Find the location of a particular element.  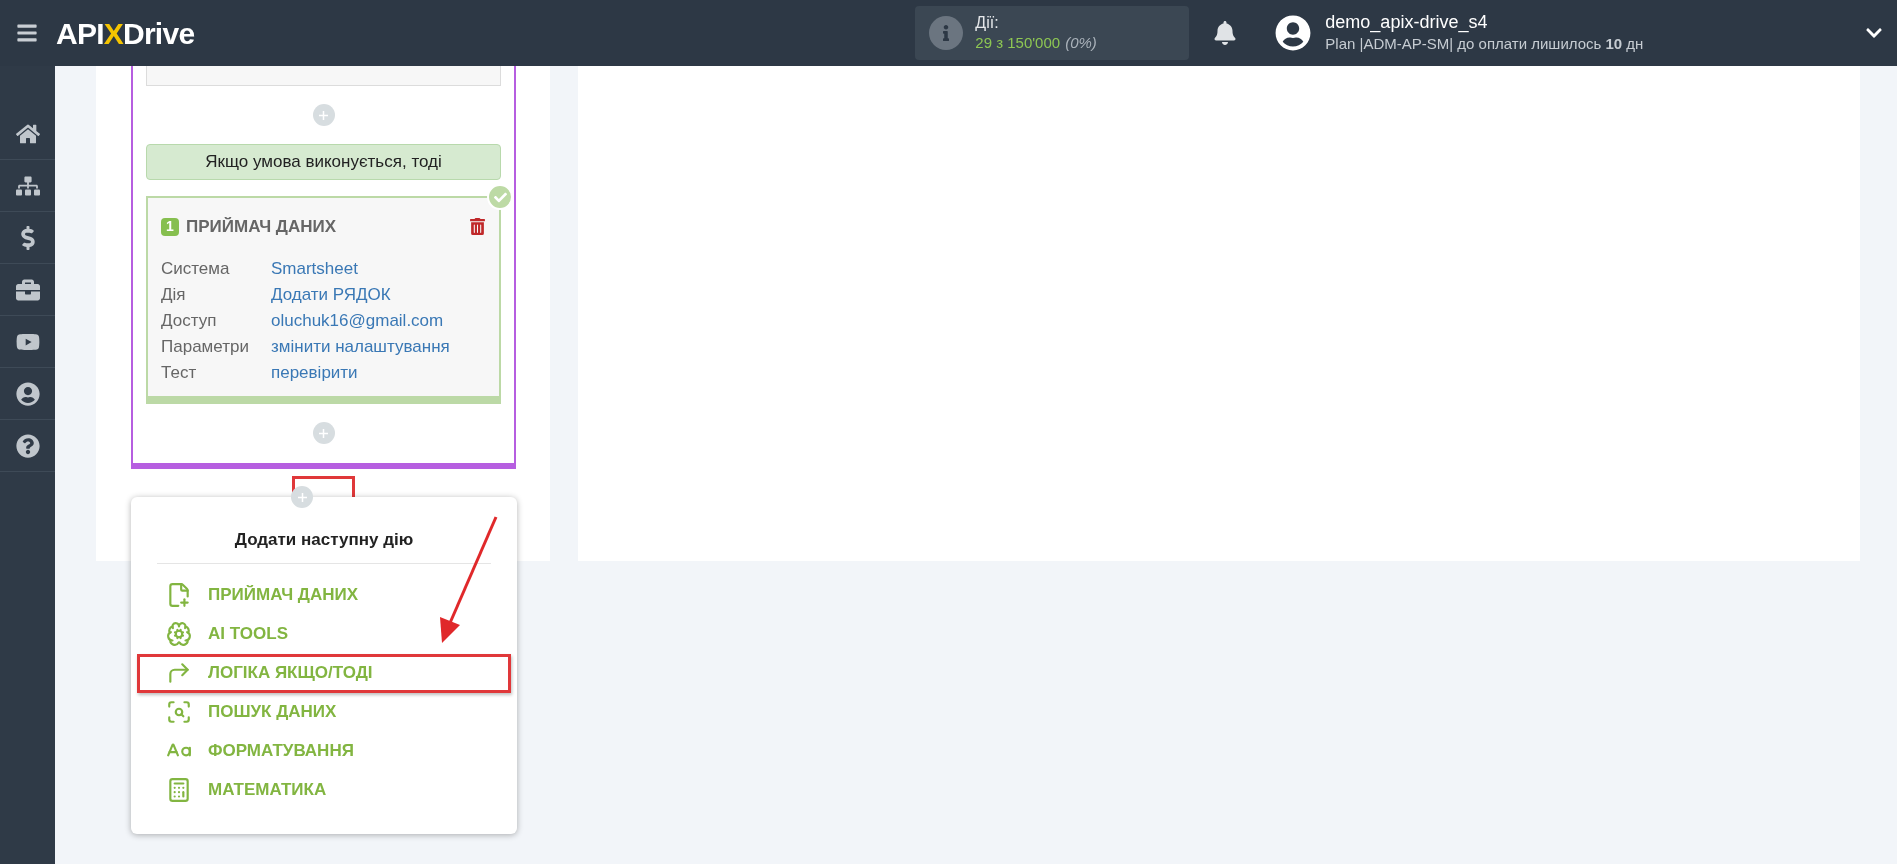

plan-info: Plan |ADM-AP-SM| до оплати лишилось 10 дн is located at coordinates (1484, 44).